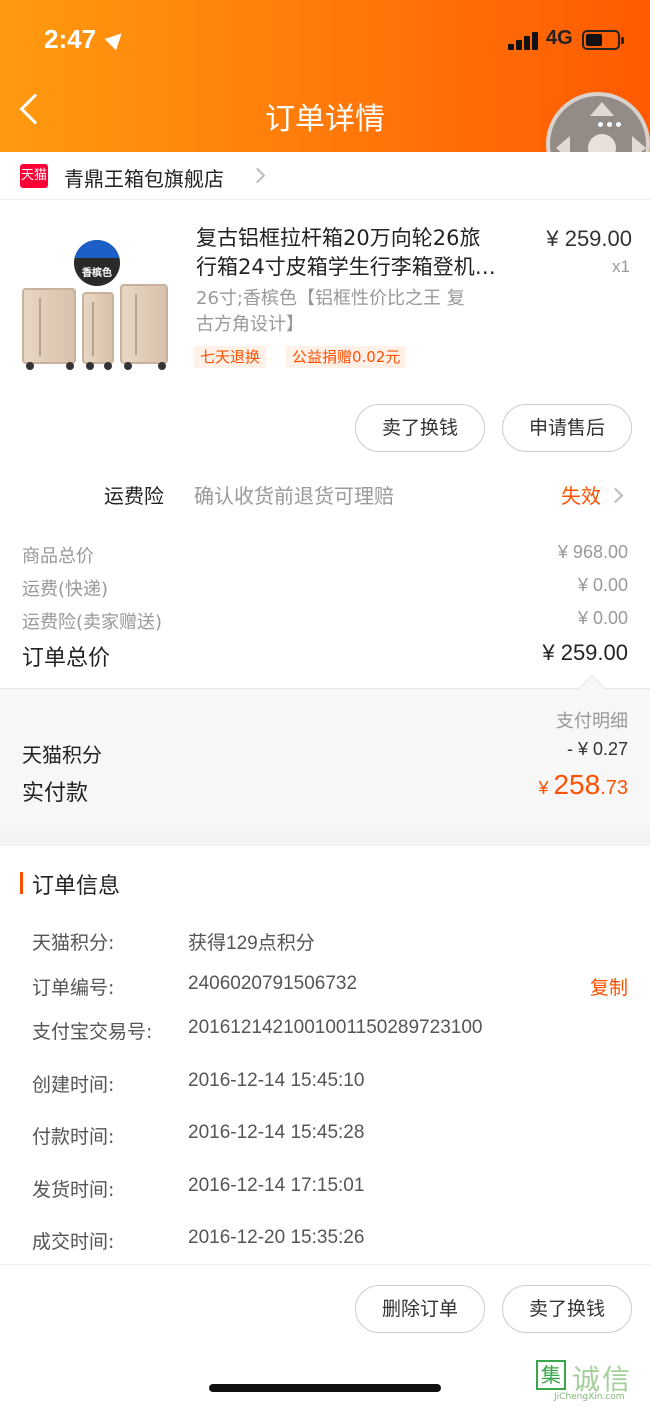  I want to click on points-label: 天猫积分, so click(62, 755).